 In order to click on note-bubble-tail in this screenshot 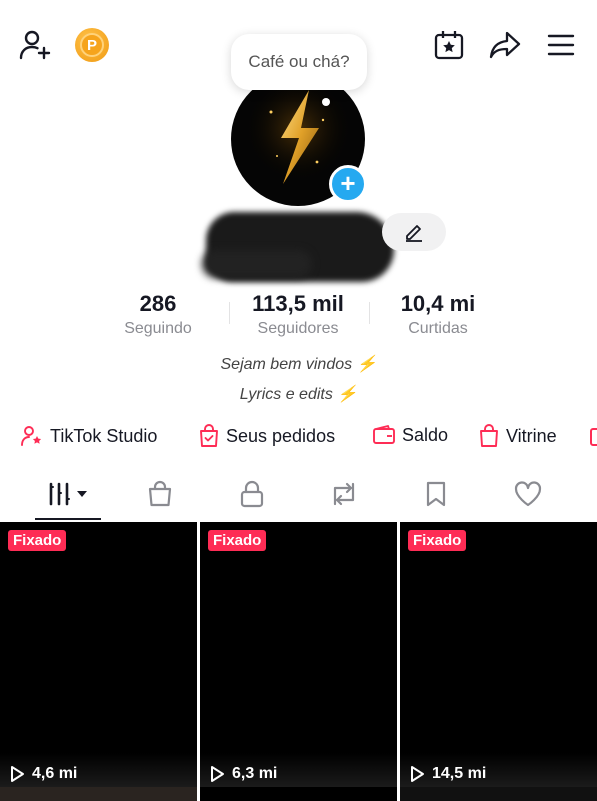, I will do `click(326, 102)`.